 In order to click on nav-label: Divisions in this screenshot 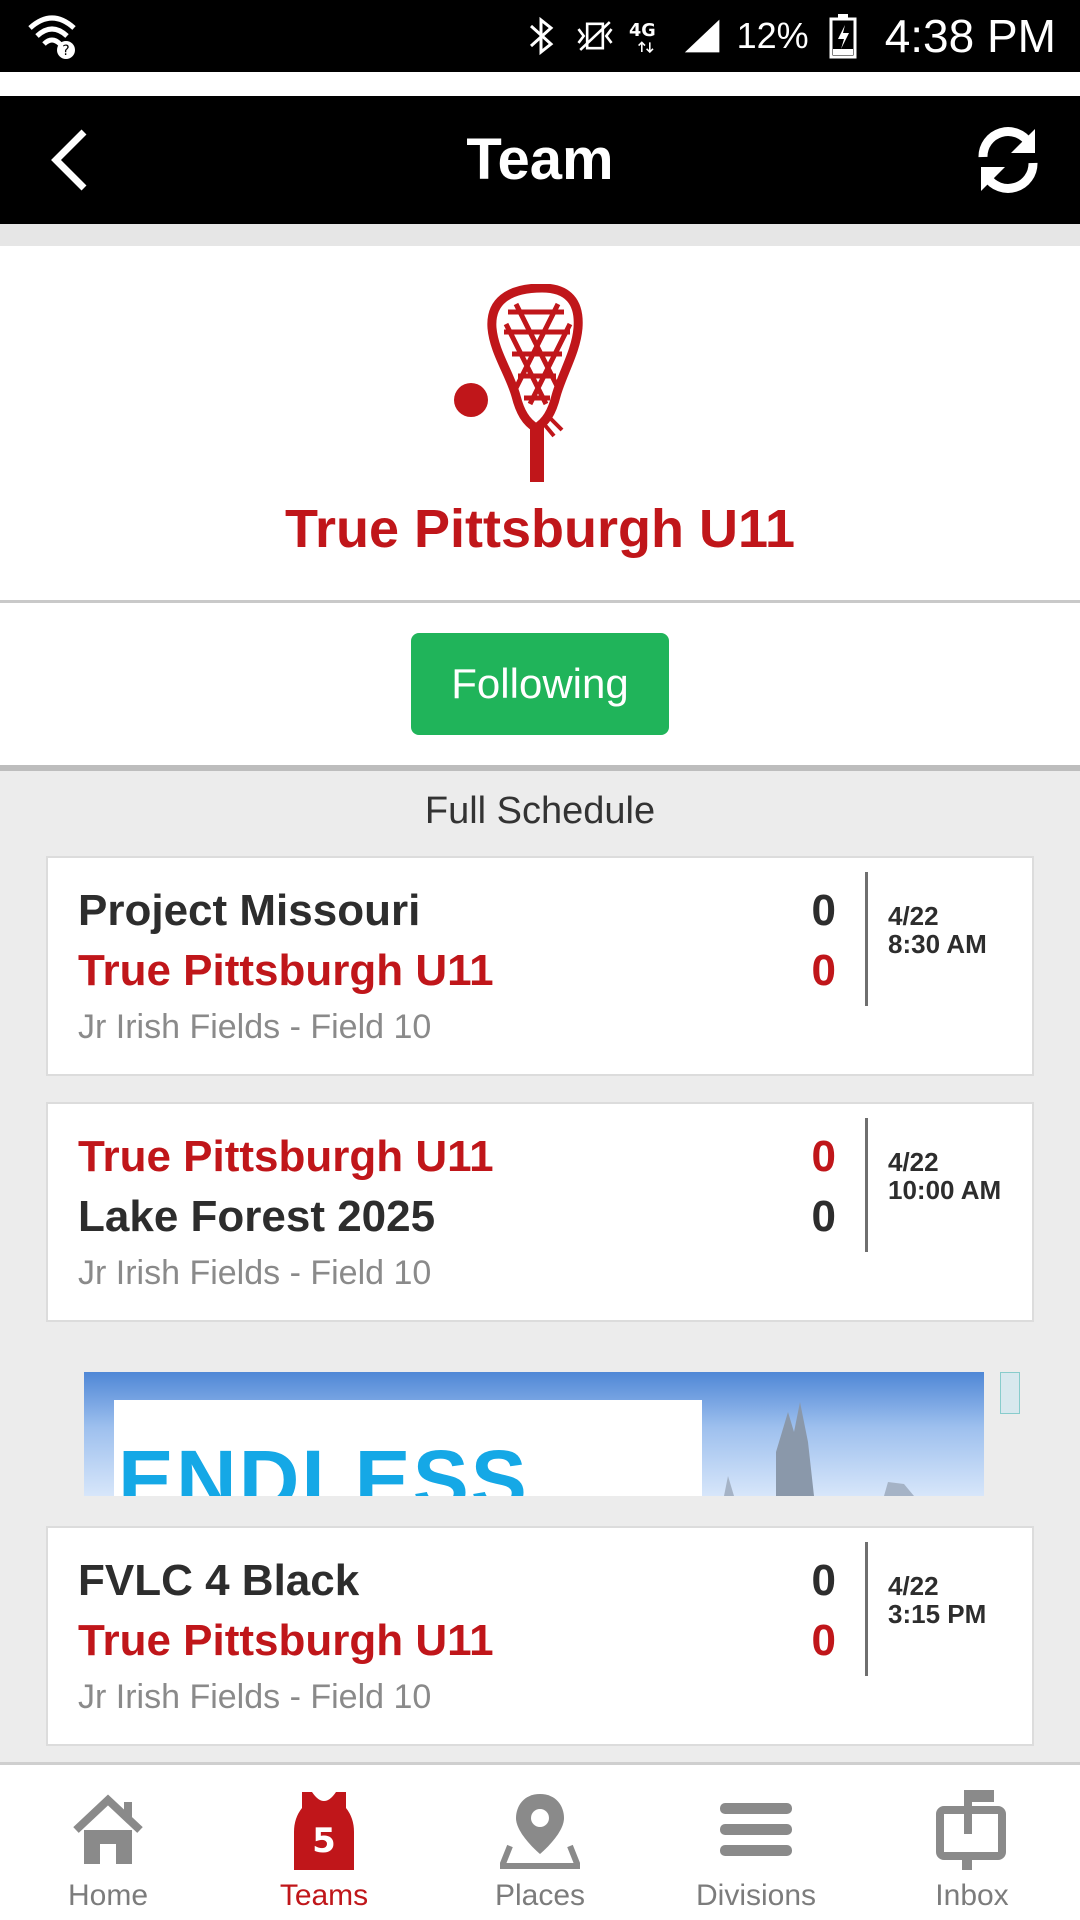, I will do `click(756, 1895)`.